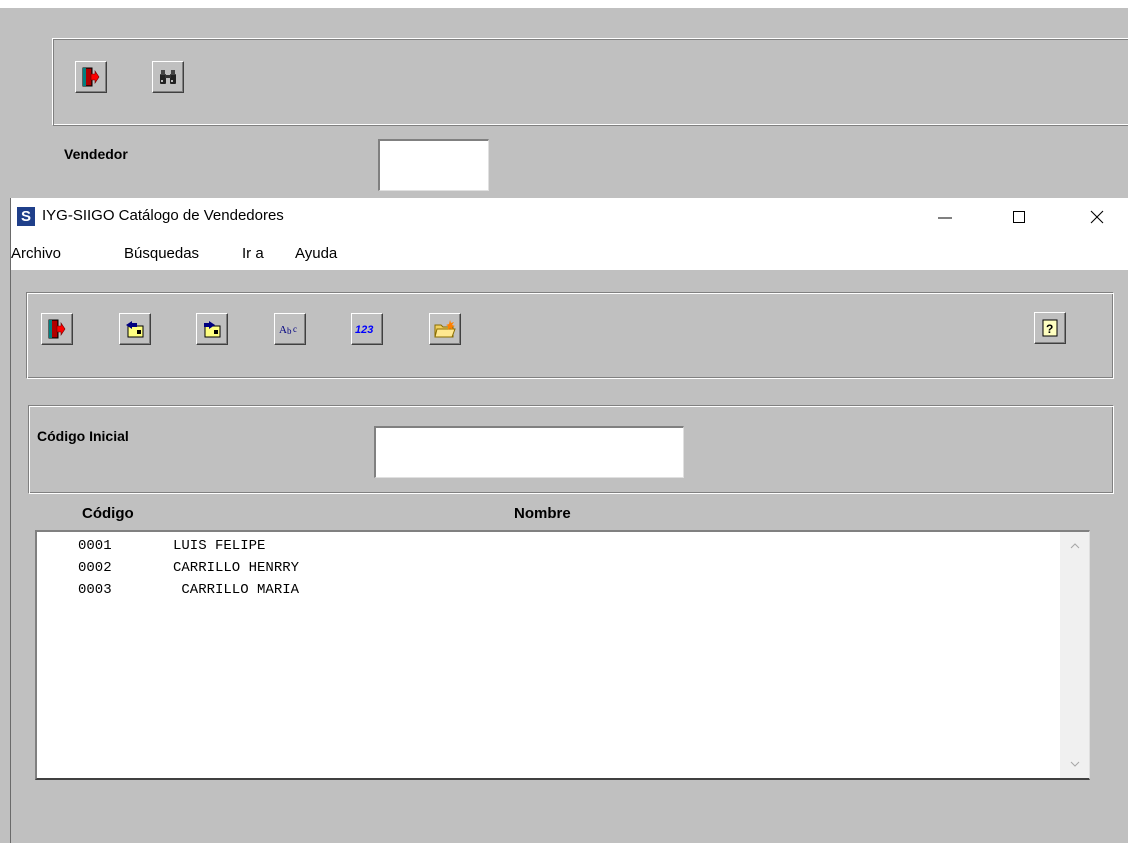  I want to click on column-header-codigo: Código, so click(108, 513).